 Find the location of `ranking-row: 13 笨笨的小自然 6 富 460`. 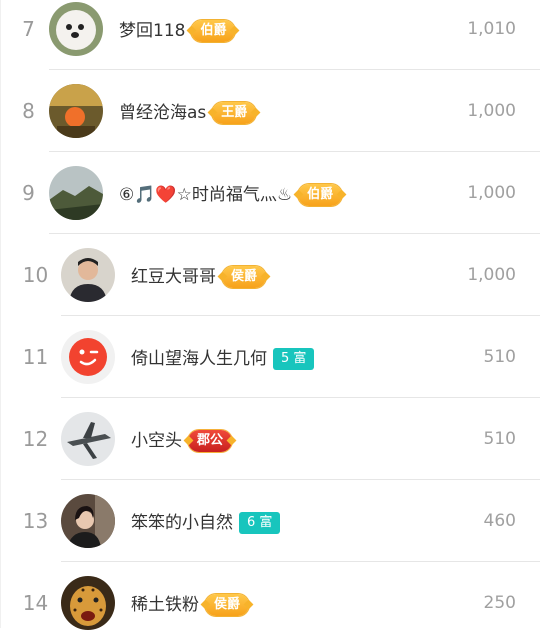

ranking-row: 13 笨笨的小自然 6 富 460 is located at coordinates (270, 521).